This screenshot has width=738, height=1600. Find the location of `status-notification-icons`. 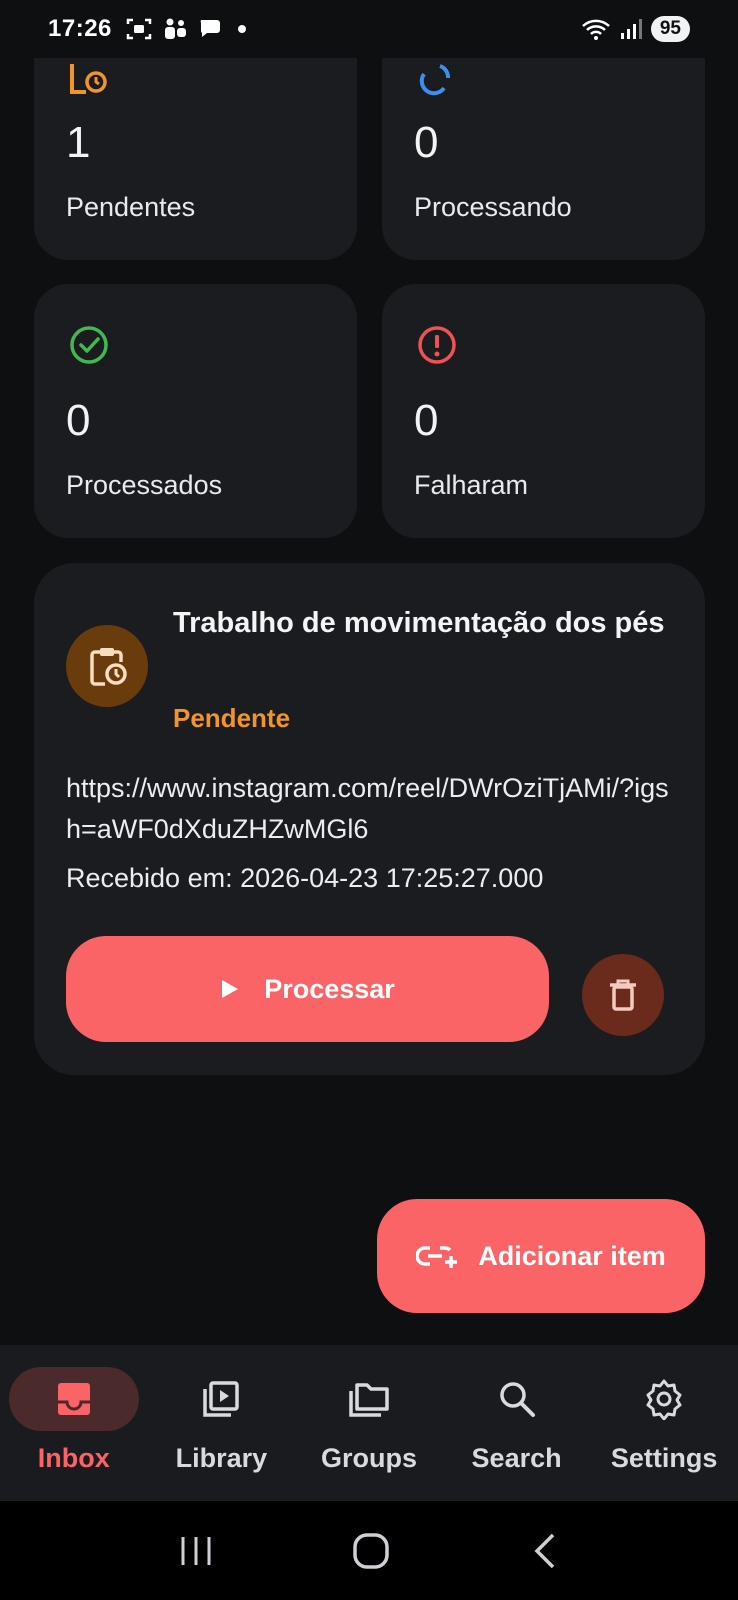

status-notification-icons is located at coordinates (175, 29).